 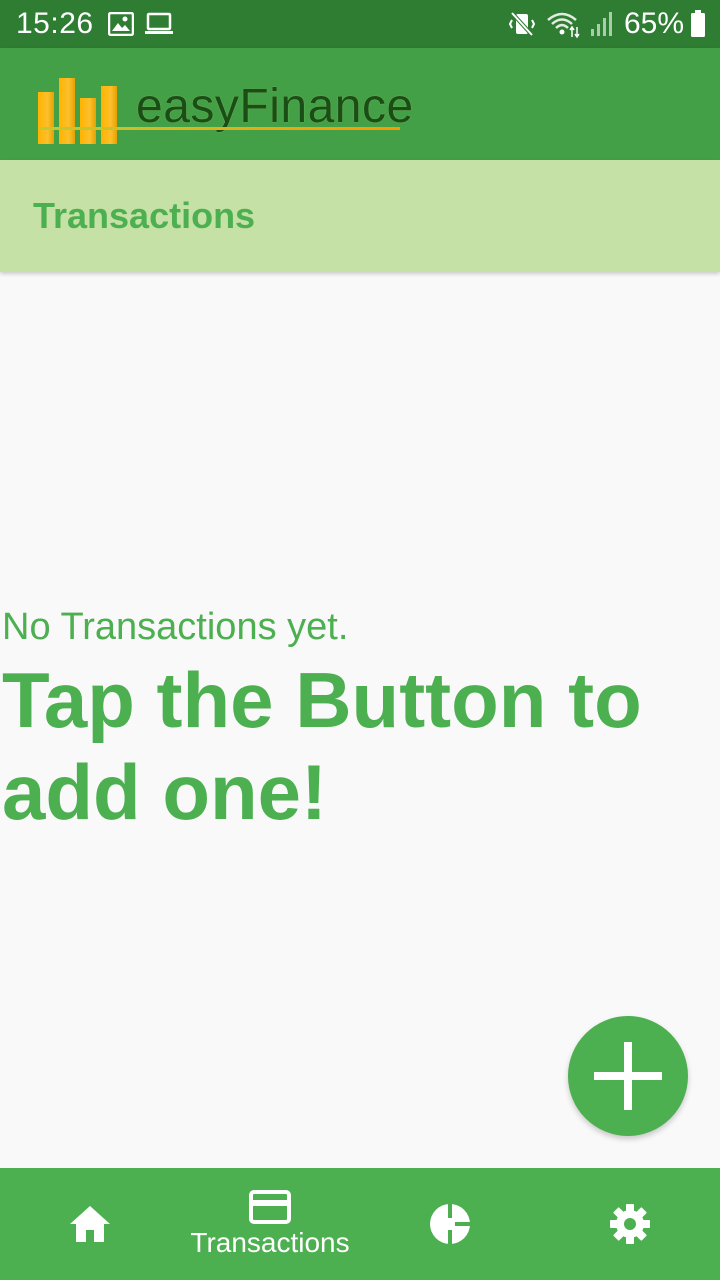 What do you see at coordinates (220, 128) in the screenshot?
I see `logo-underline` at bounding box center [220, 128].